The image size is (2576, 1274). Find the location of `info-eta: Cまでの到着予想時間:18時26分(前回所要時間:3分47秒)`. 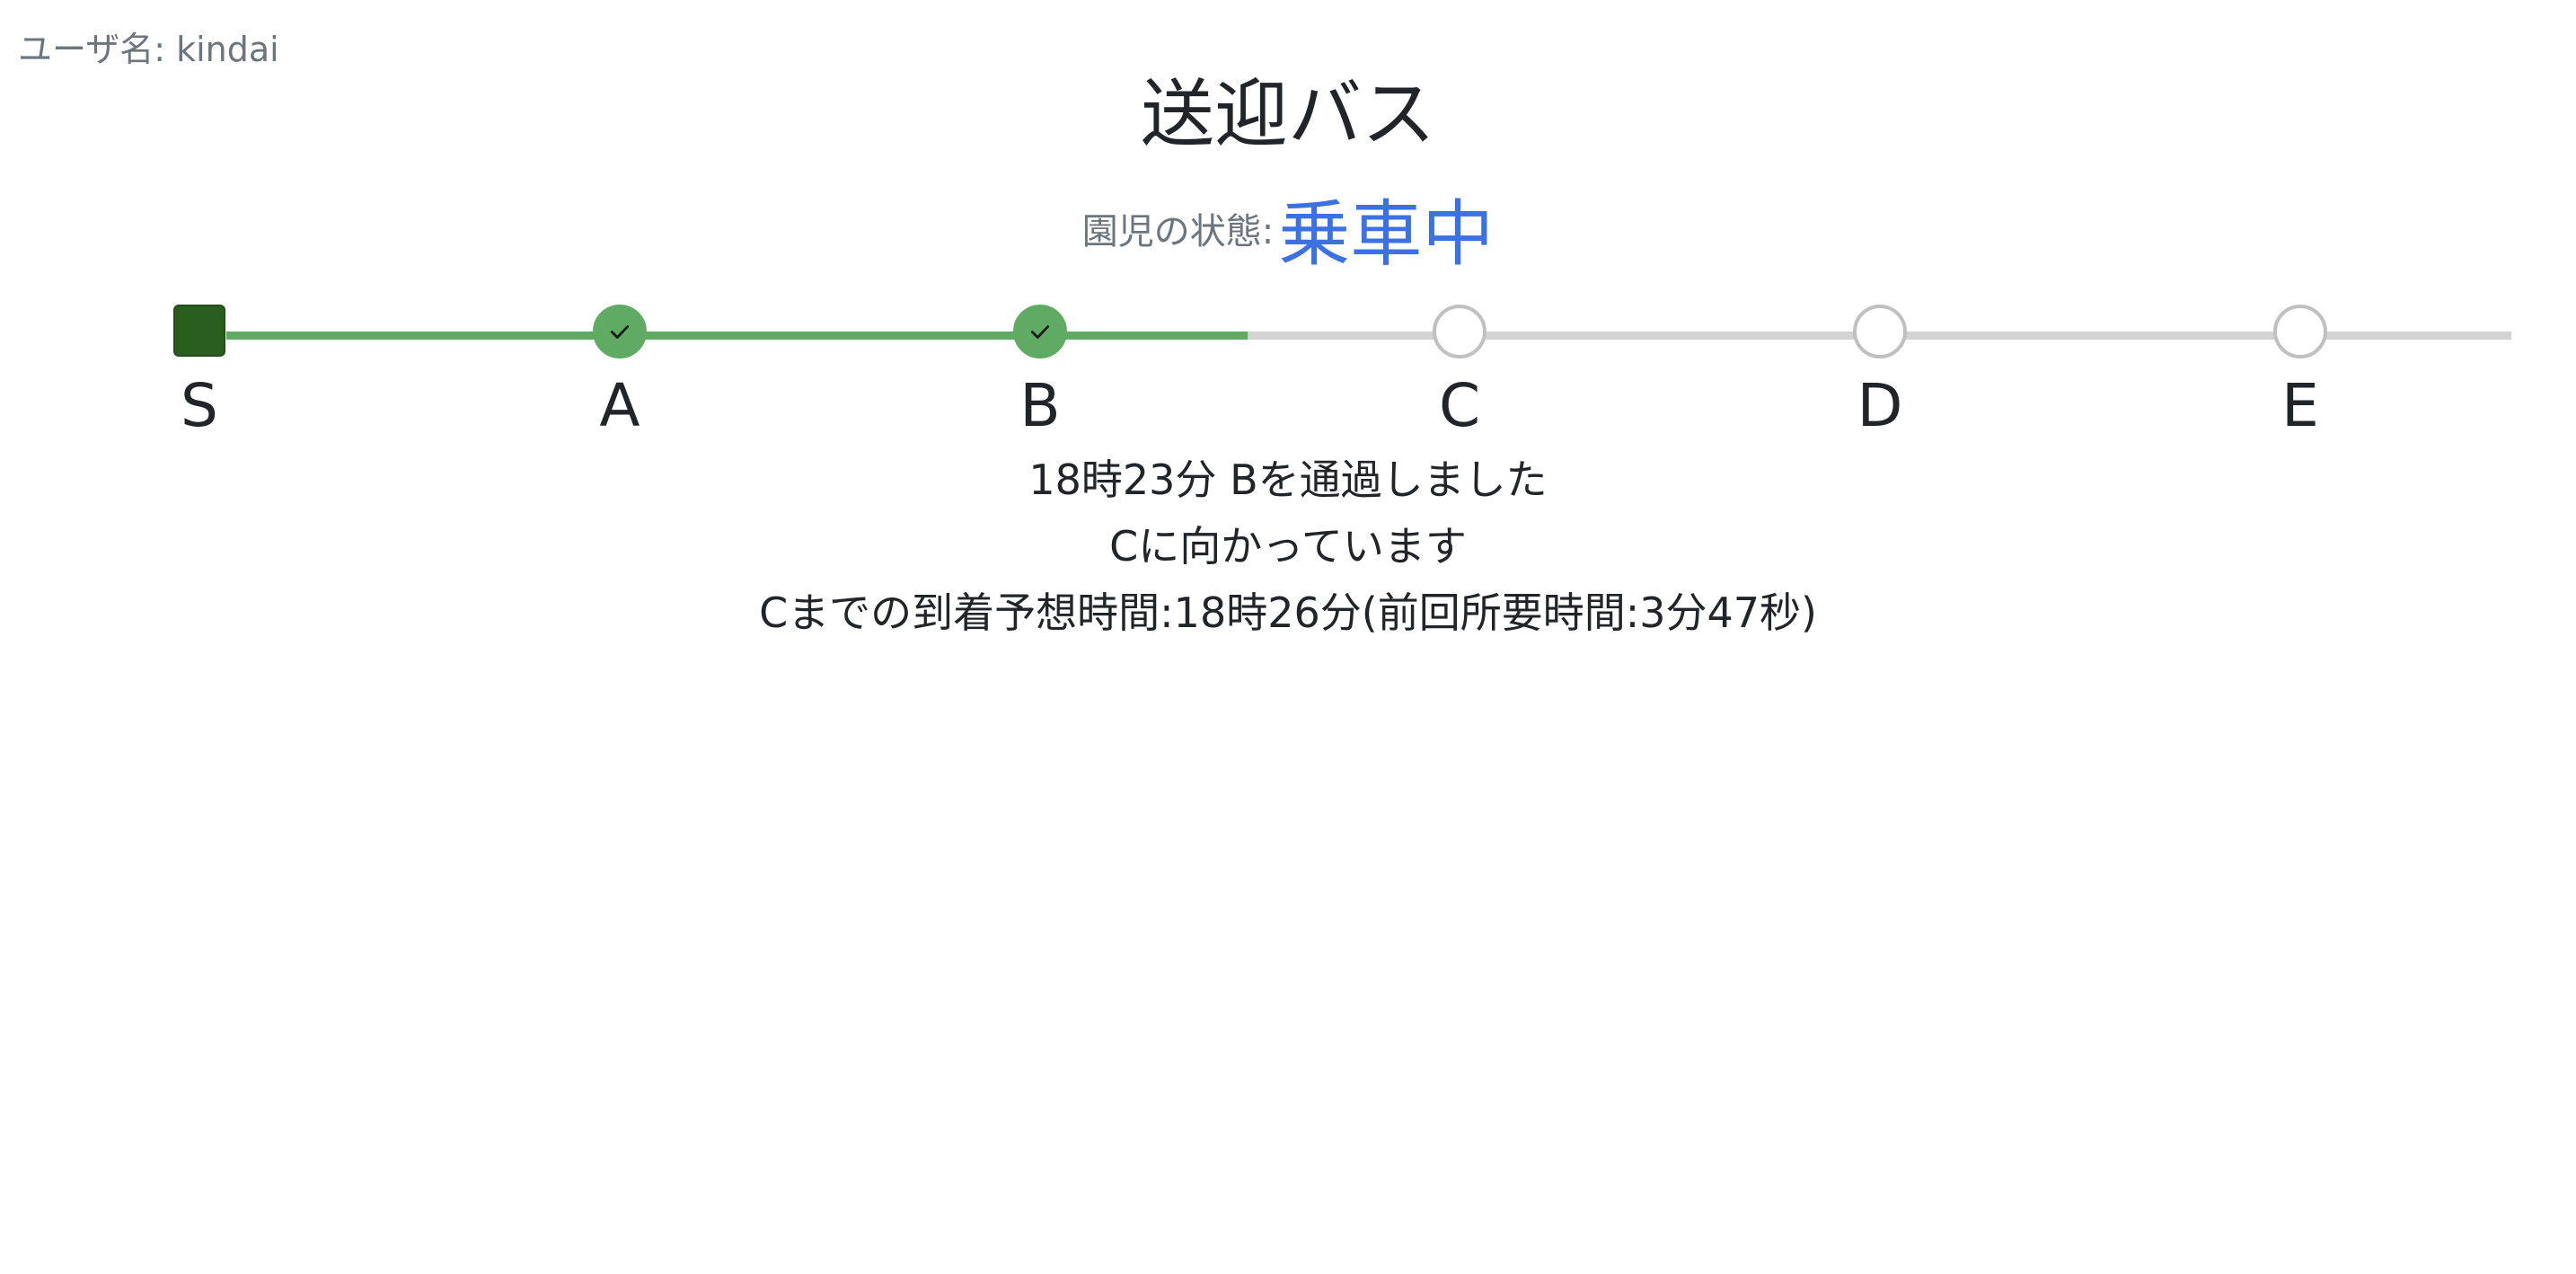

info-eta: Cまでの到着予想時間:18時26分(前回所要時間:3分47秒) is located at coordinates (1288, 613).